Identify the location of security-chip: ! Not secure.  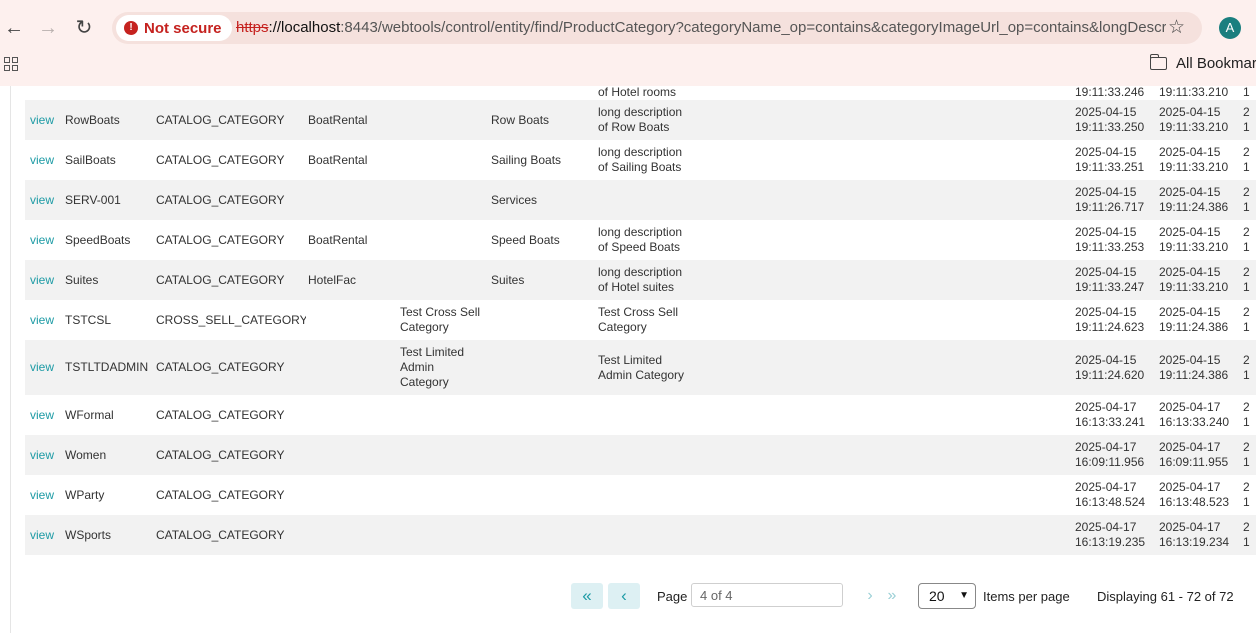
(174, 28).